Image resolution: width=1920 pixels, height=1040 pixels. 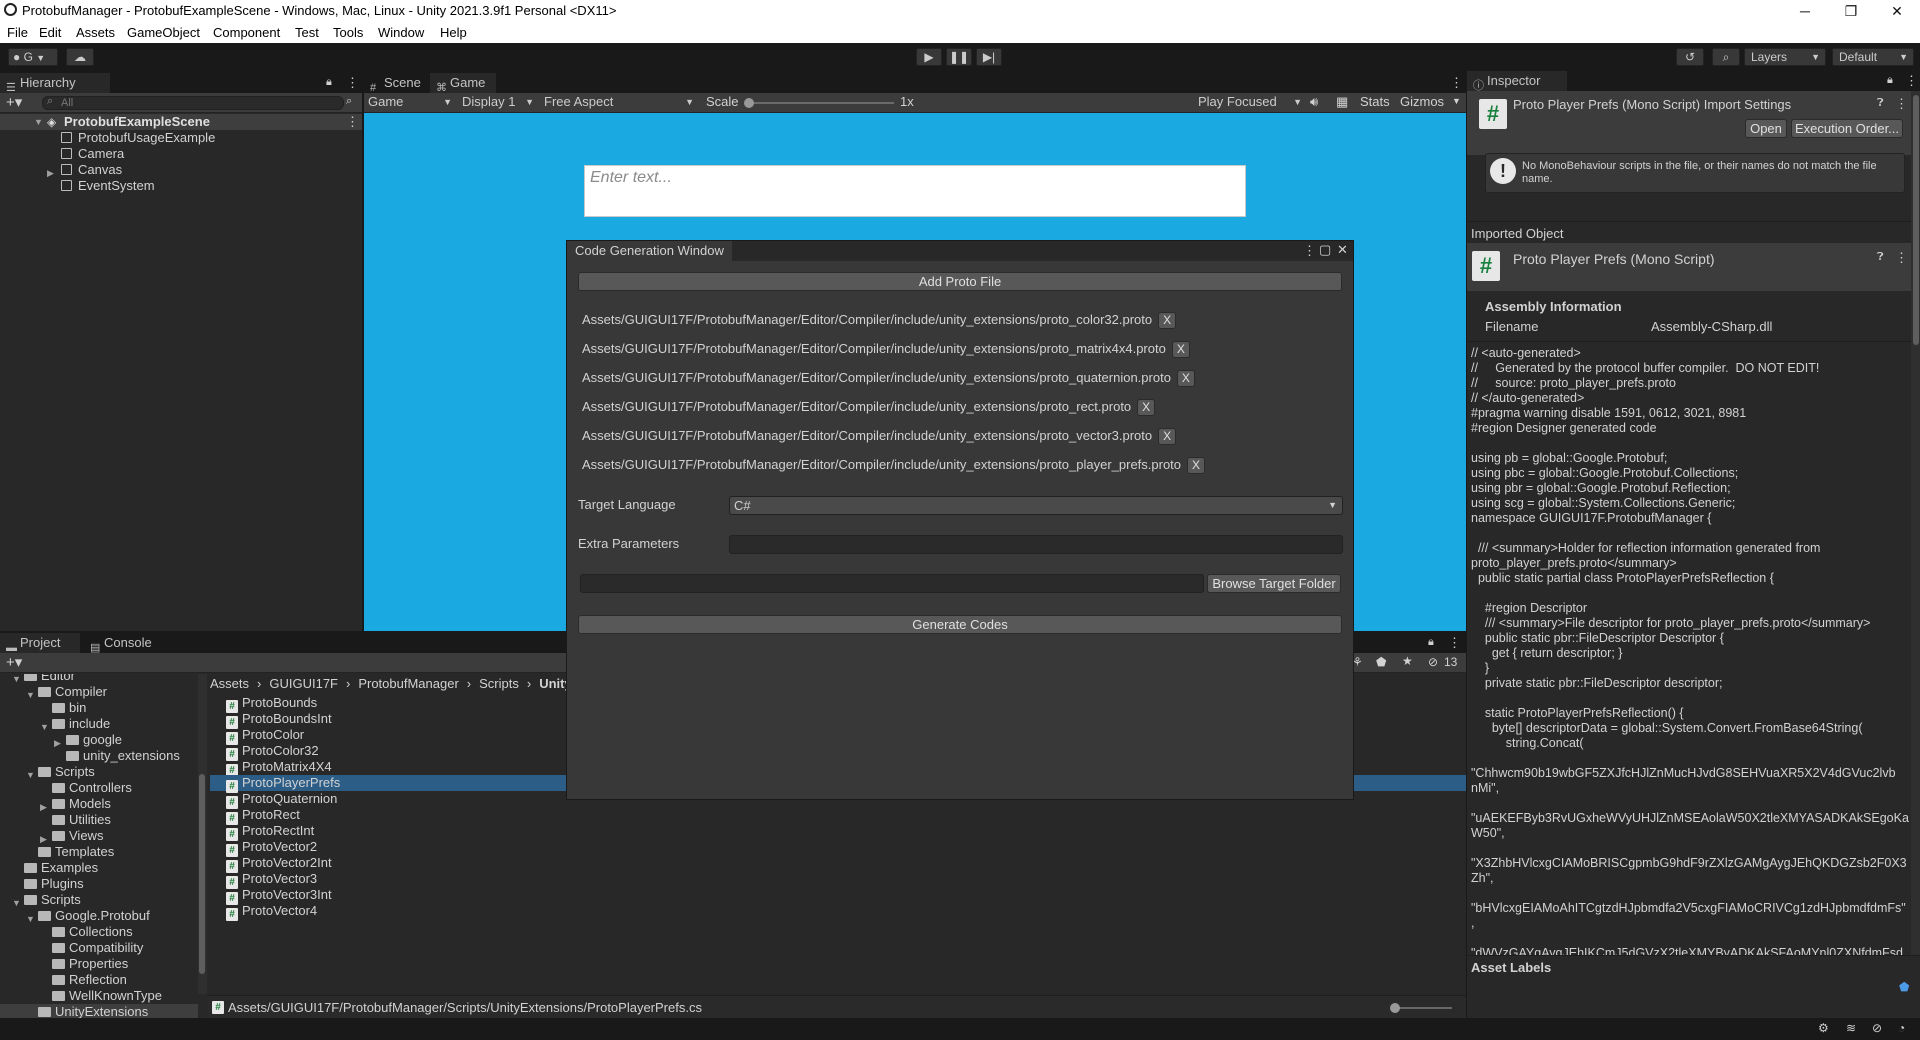 I want to click on folder-tree-item: unity_extensions, so click(x=99, y=756).